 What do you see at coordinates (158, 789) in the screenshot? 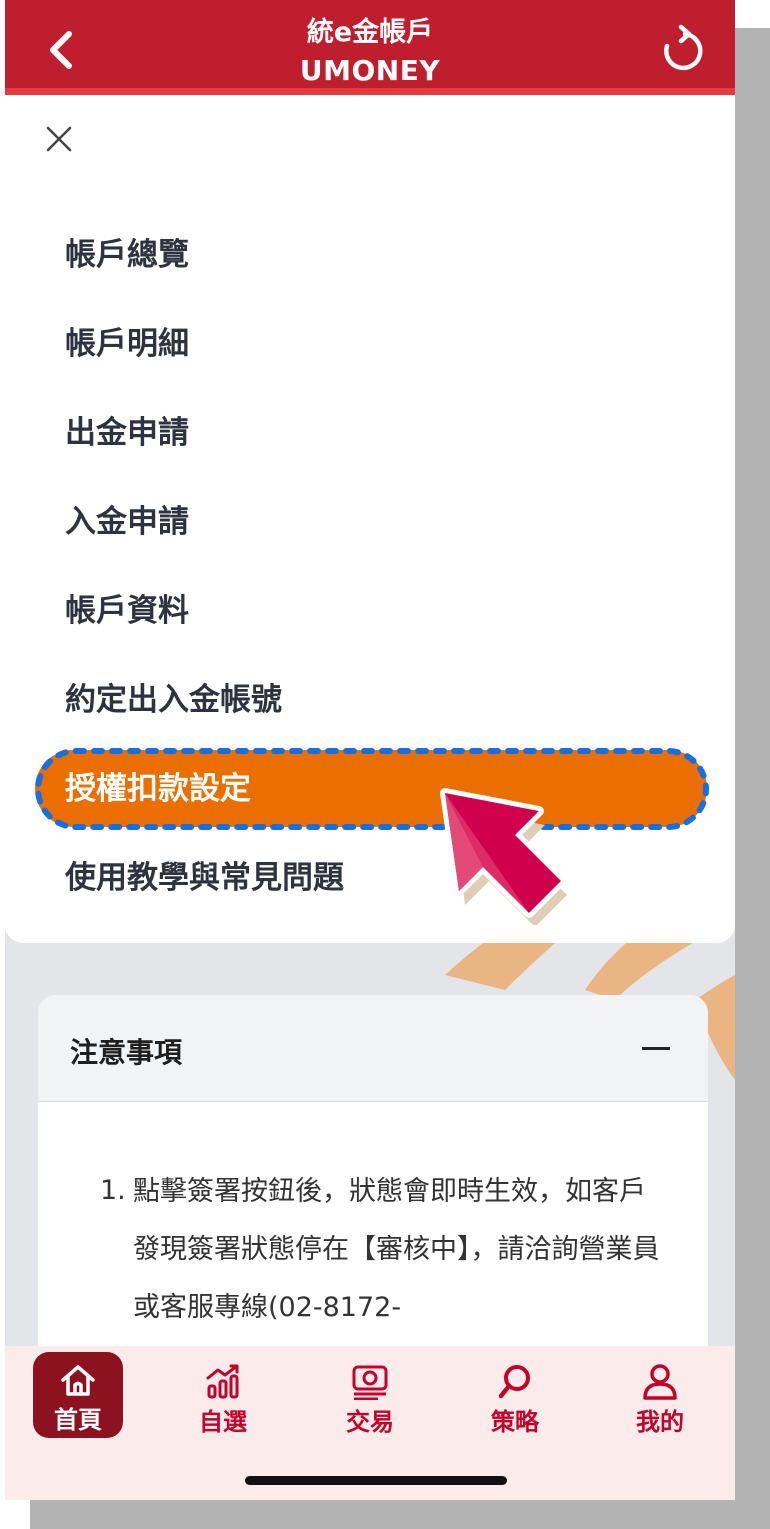
I see `menu-item-debit-authorization: 授權扣款設定` at bounding box center [158, 789].